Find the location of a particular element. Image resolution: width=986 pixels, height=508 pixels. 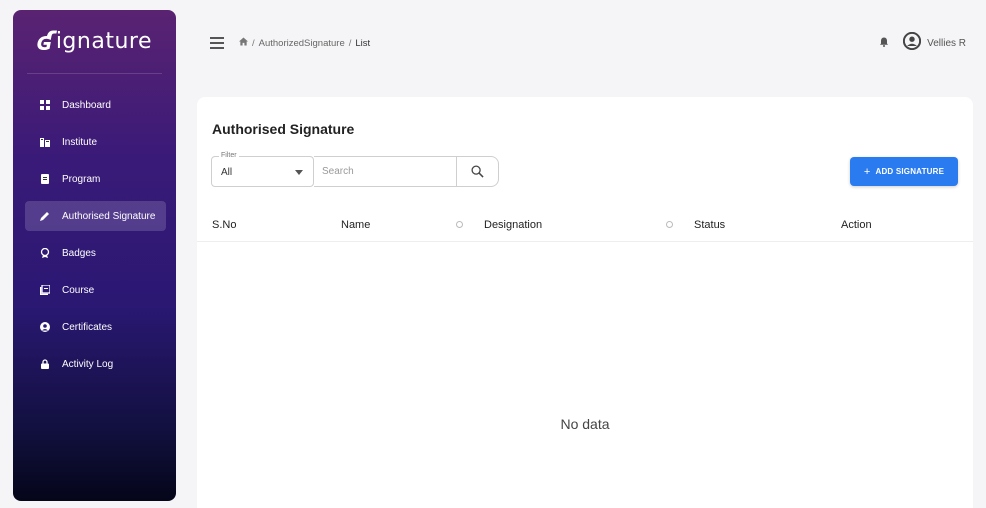

search-input is located at coordinates (385, 171).